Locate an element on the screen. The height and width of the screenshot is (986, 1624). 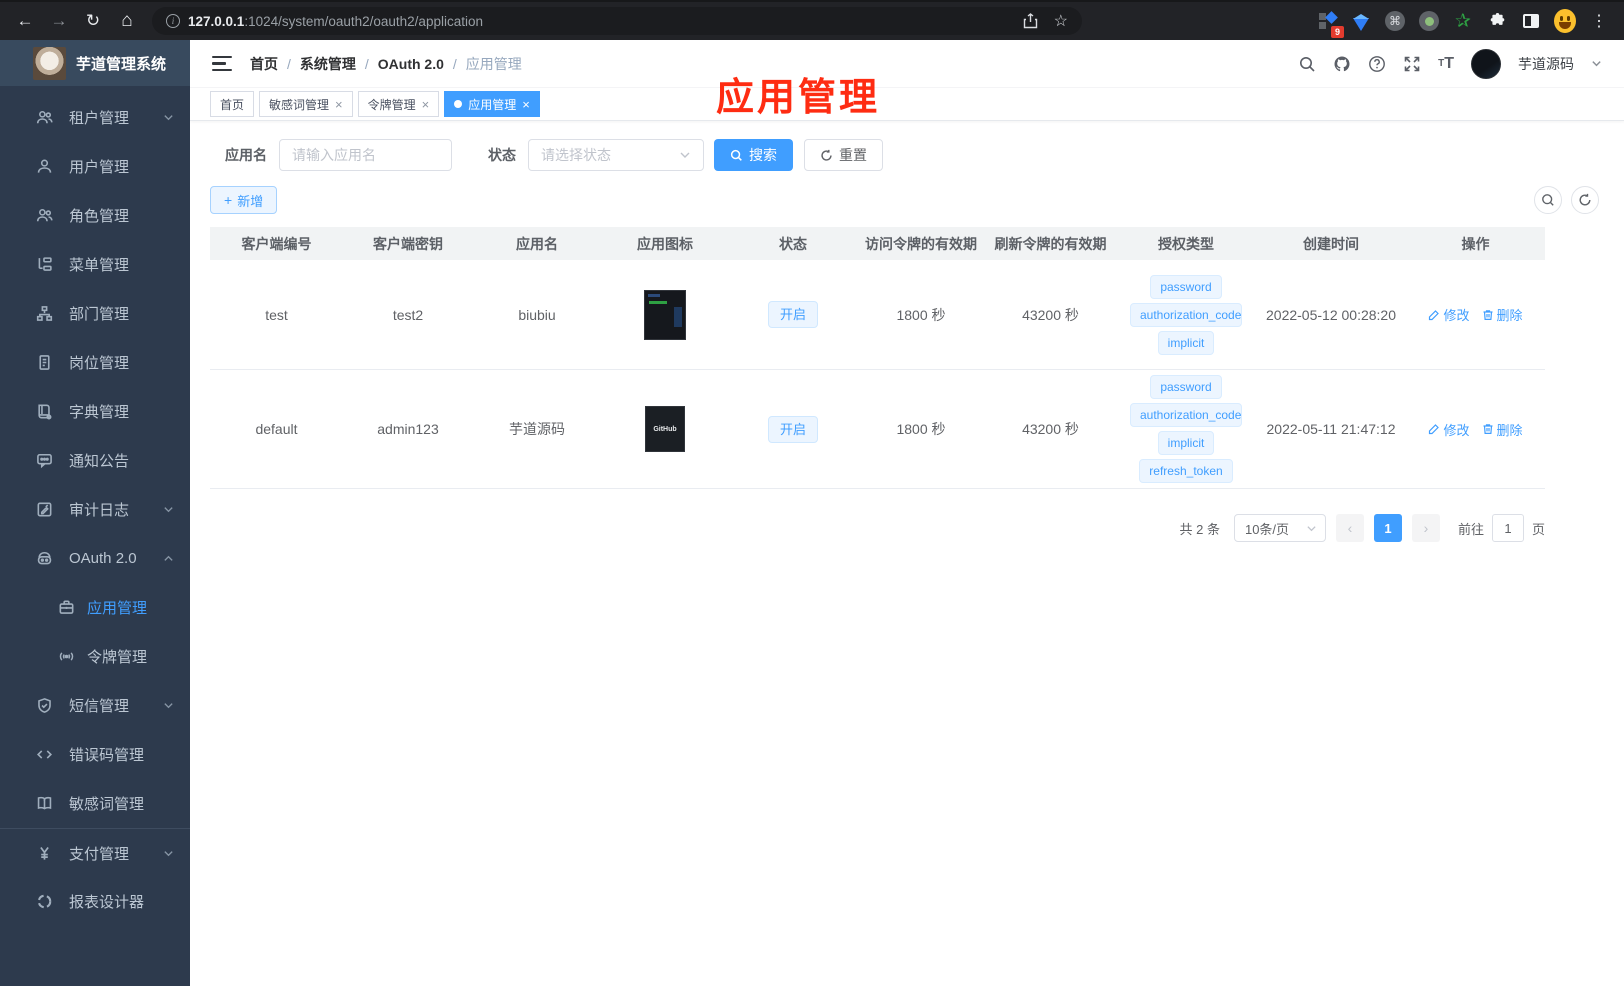
tab-application: 应用管理 × is located at coordinates (492, 104).